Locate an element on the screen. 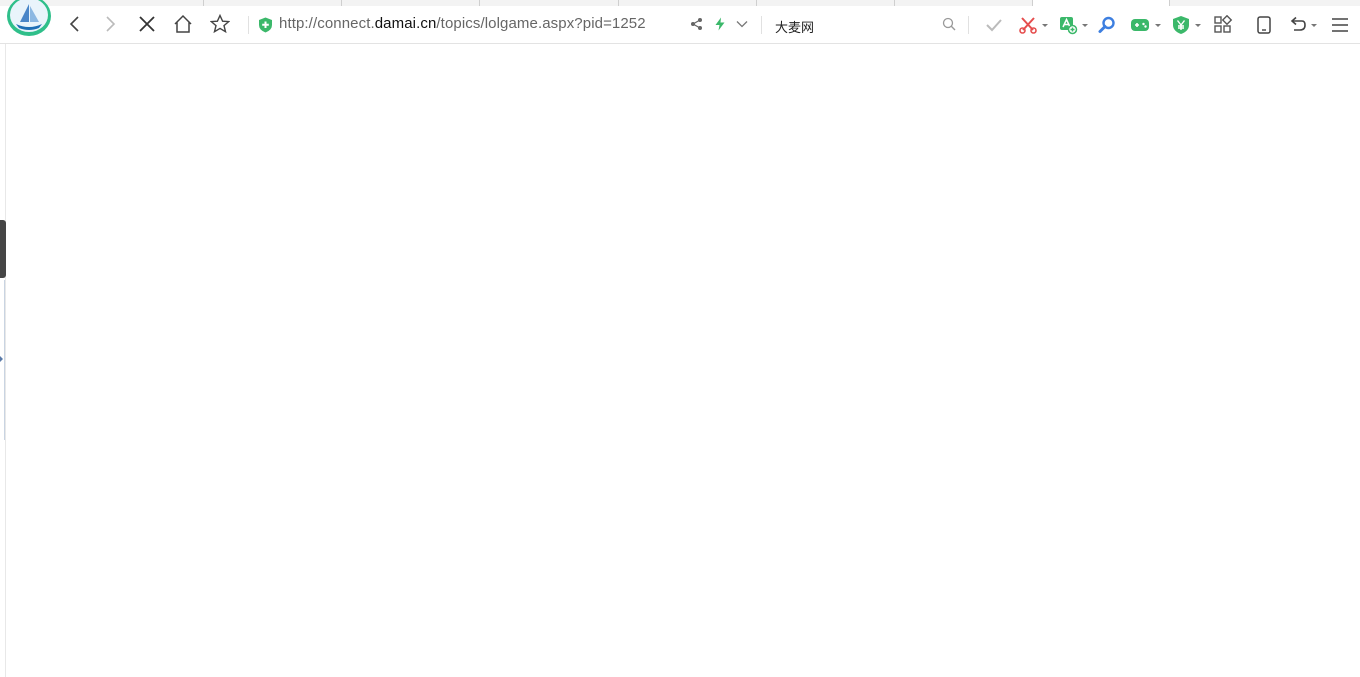 The image size is (1360, 677). star-icon is located at coordinates (220, 24).